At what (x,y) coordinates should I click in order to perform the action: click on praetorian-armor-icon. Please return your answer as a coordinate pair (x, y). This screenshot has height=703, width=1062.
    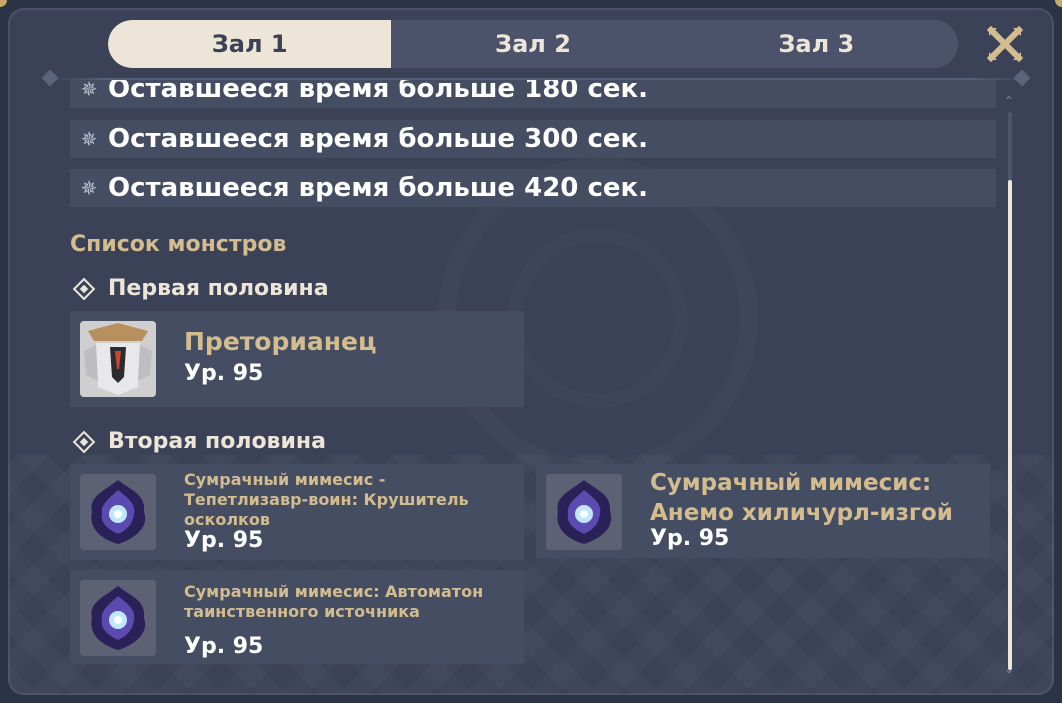
    Looking at the image, I should click on (118, 359).